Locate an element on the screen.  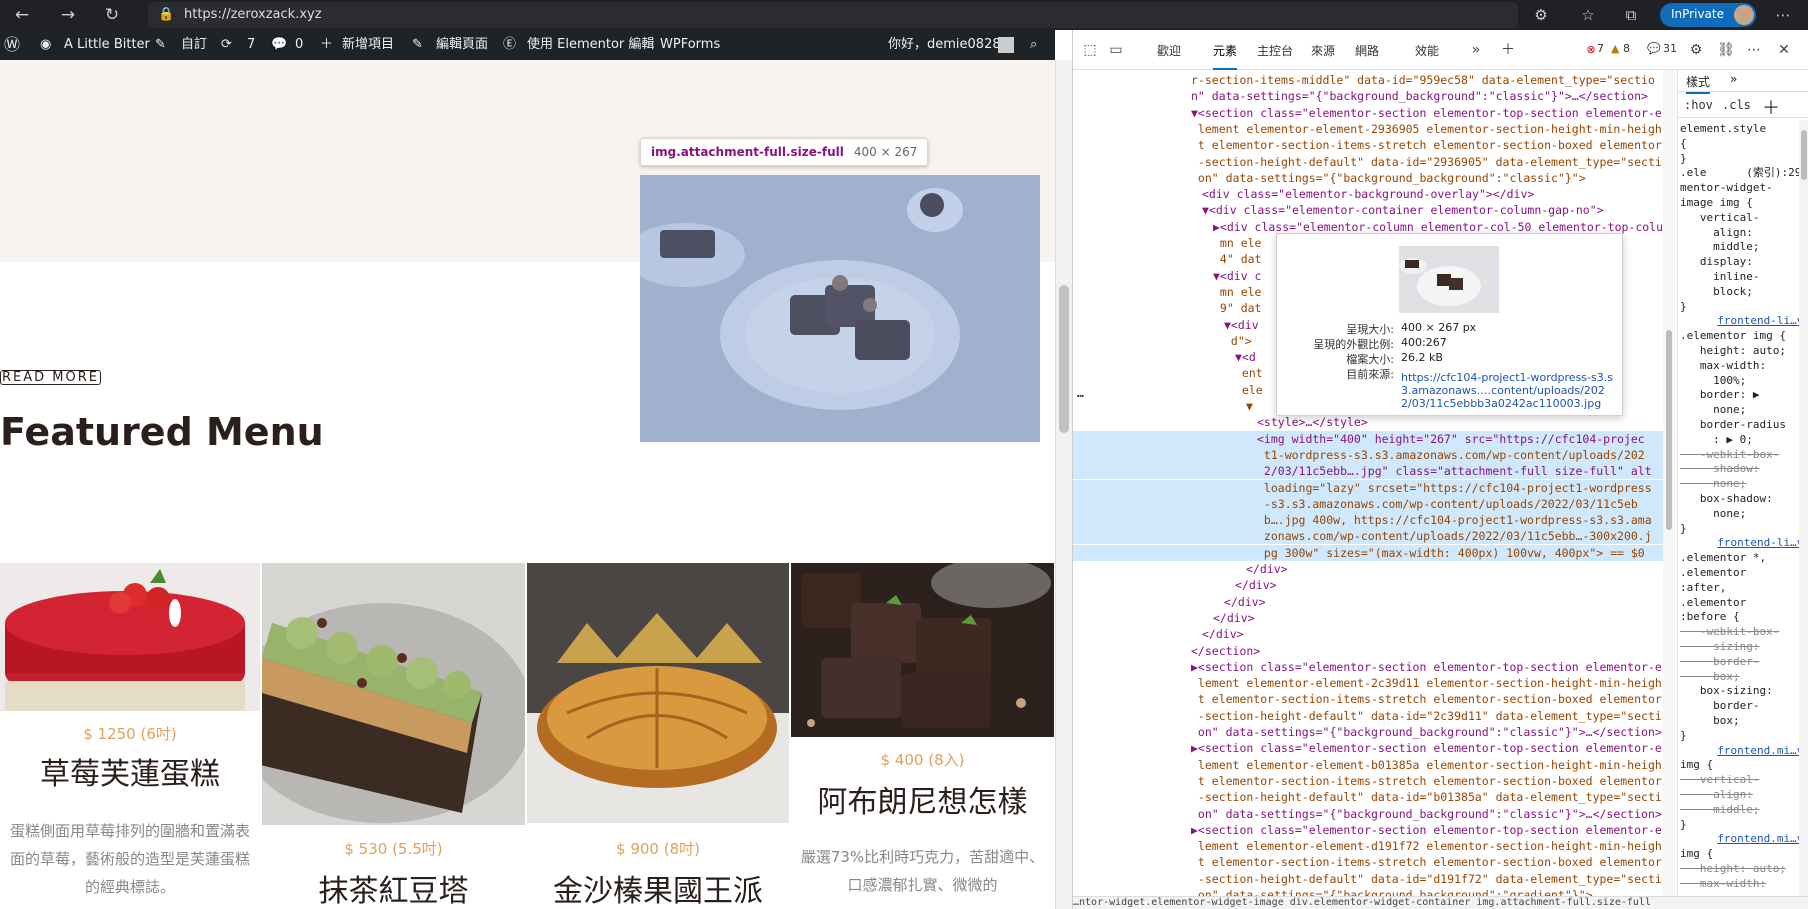
style-rule-line: :before { is located at coordinates (1743, 617).